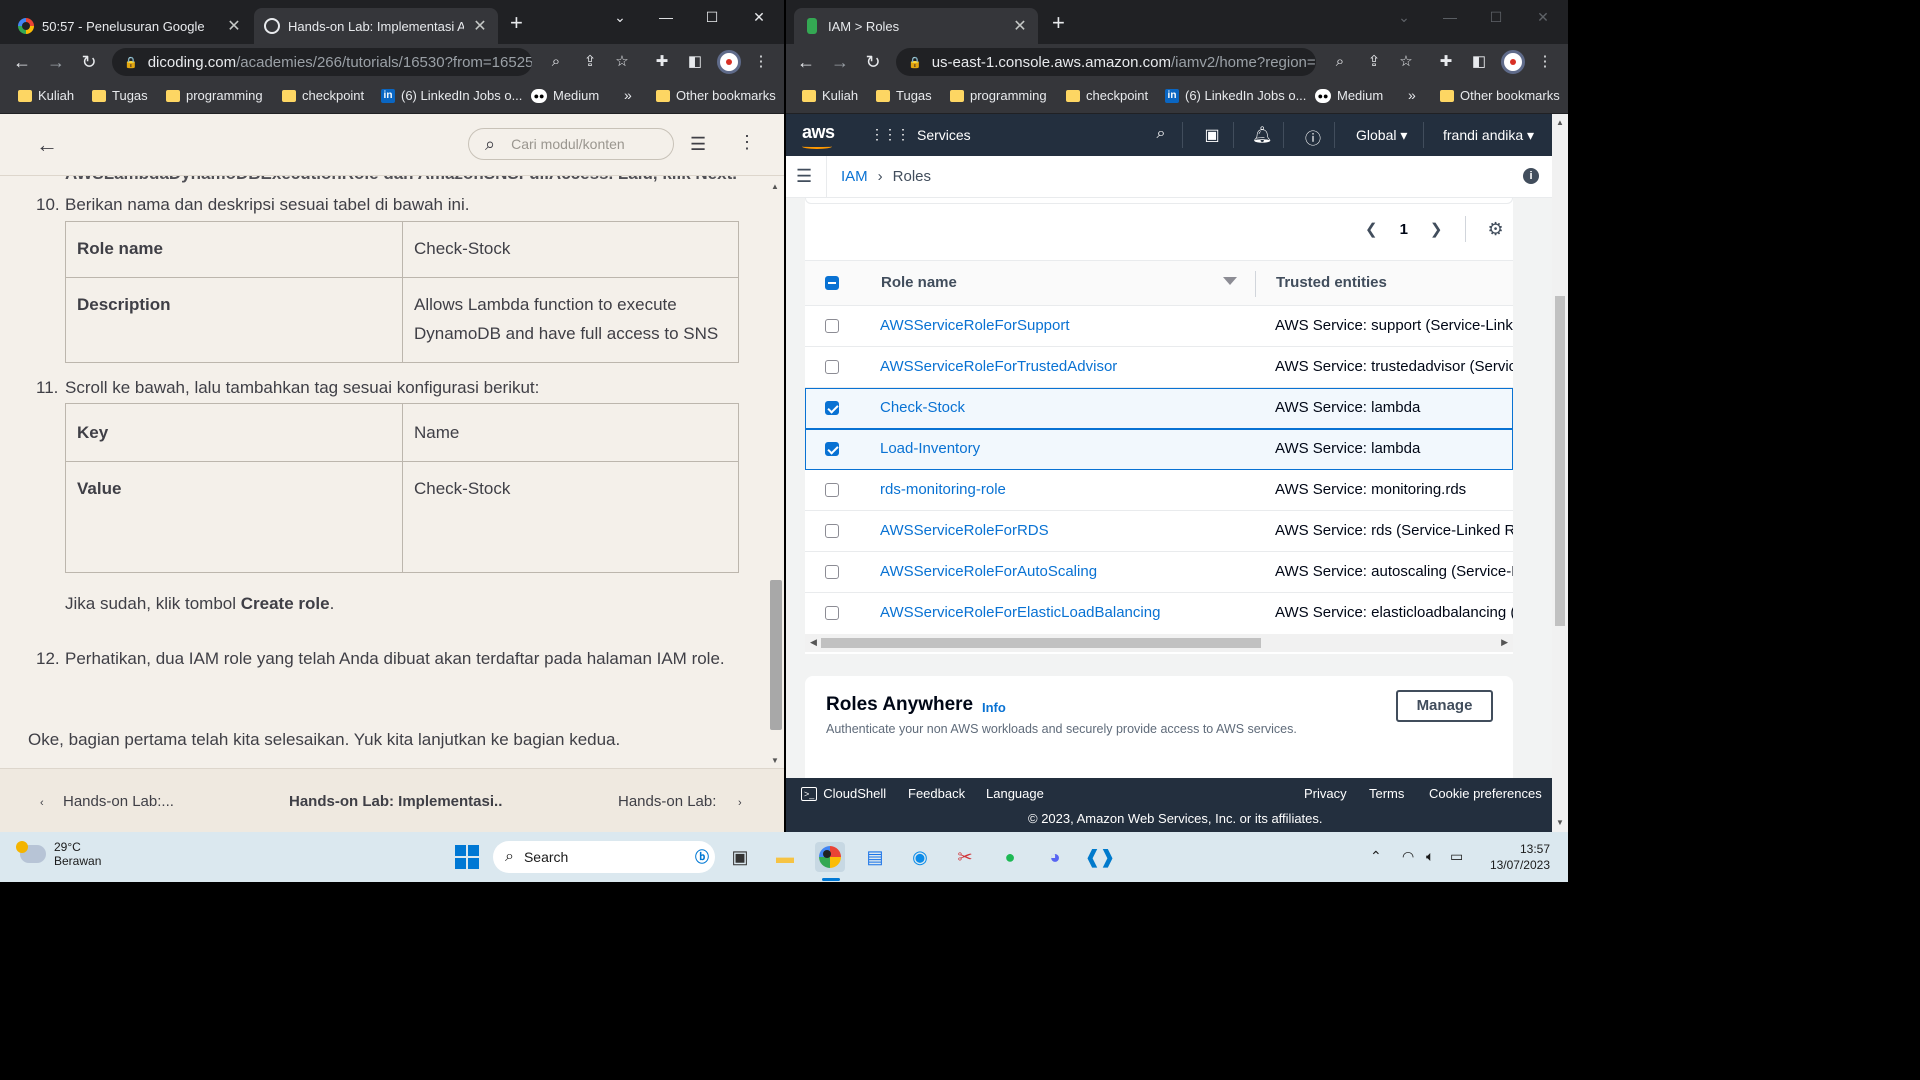 Image resolution: width=1920 pixels, height=1080 pixels. What do you see at coordinates (830, 95) in the screenshot?
I see `bookmark-kuliah: Kuliah` at bounding box center [830, 95].